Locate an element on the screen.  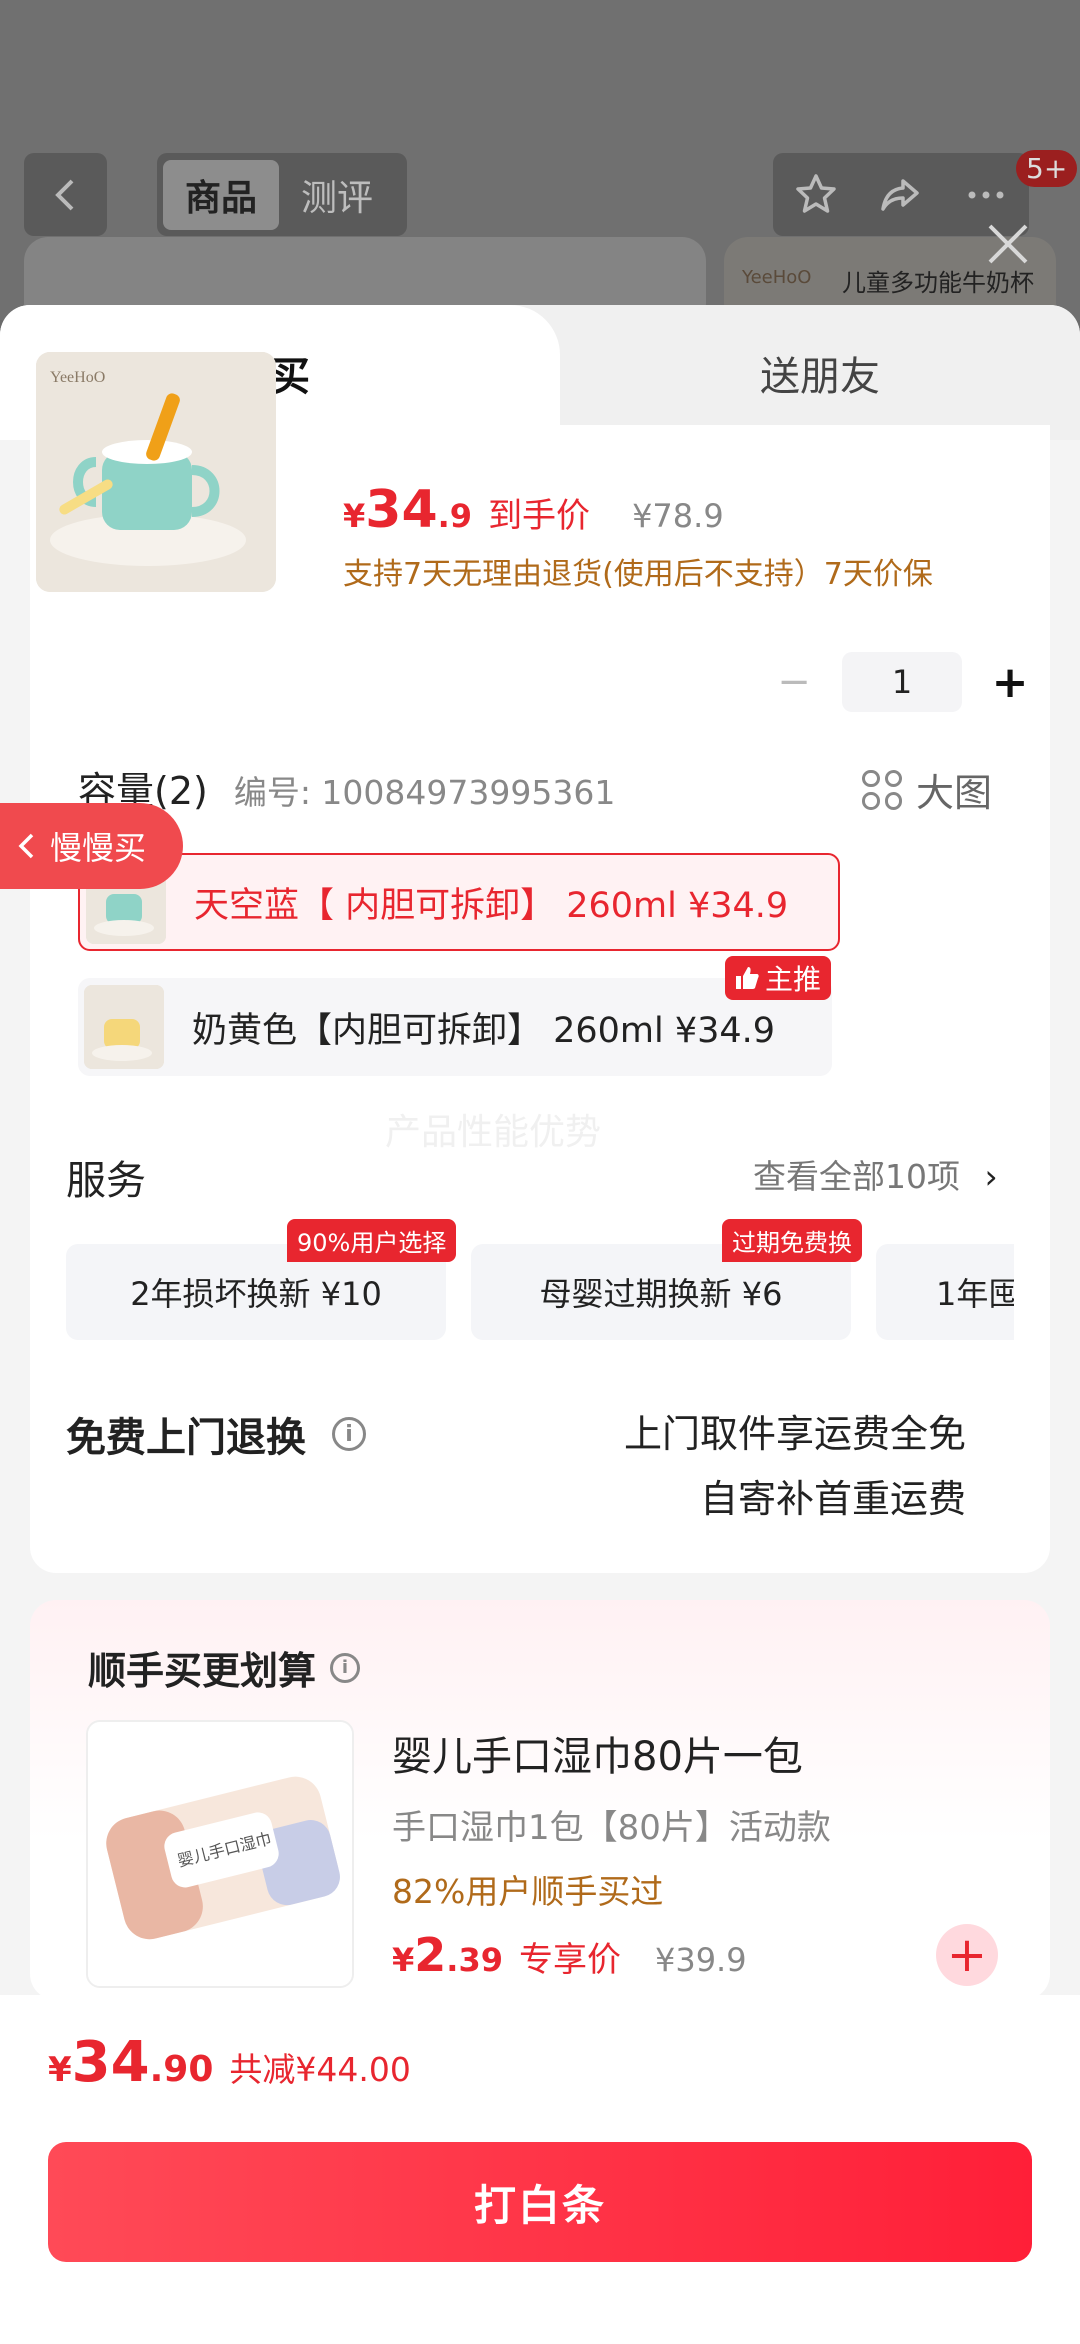
view-all-services-link: 查看全部10项 › is located at coordinates (875, 1174).